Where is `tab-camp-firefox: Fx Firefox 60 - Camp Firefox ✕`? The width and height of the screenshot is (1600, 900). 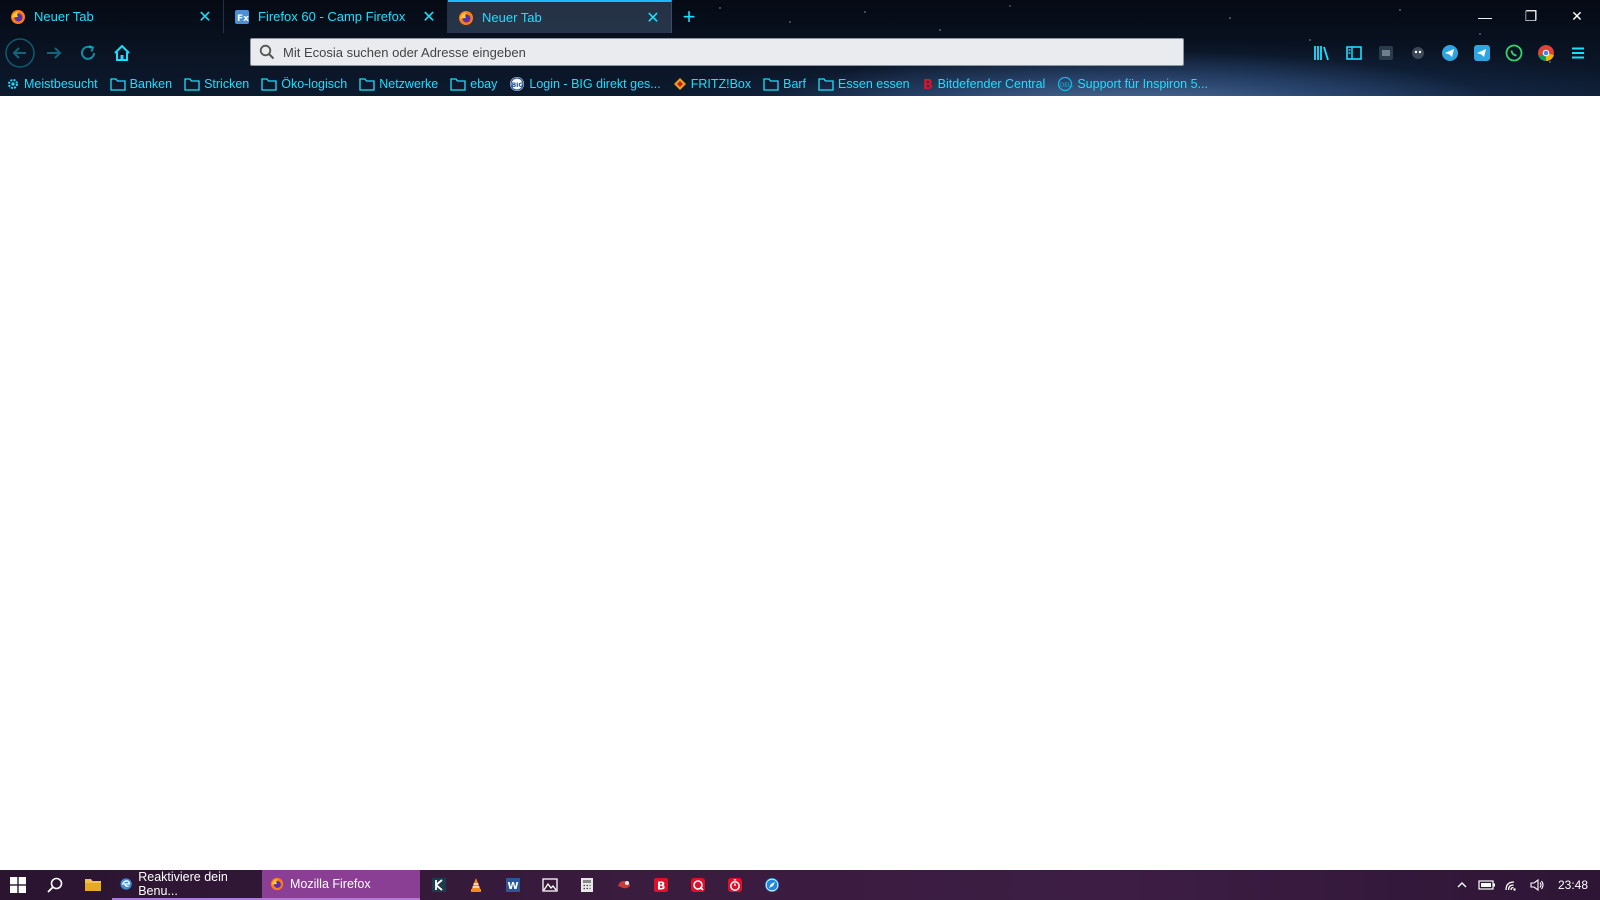
tab-camp-firefox: Fx Firefox 60 - Camp Firefox ✕ is located at coordinates (336, 16).